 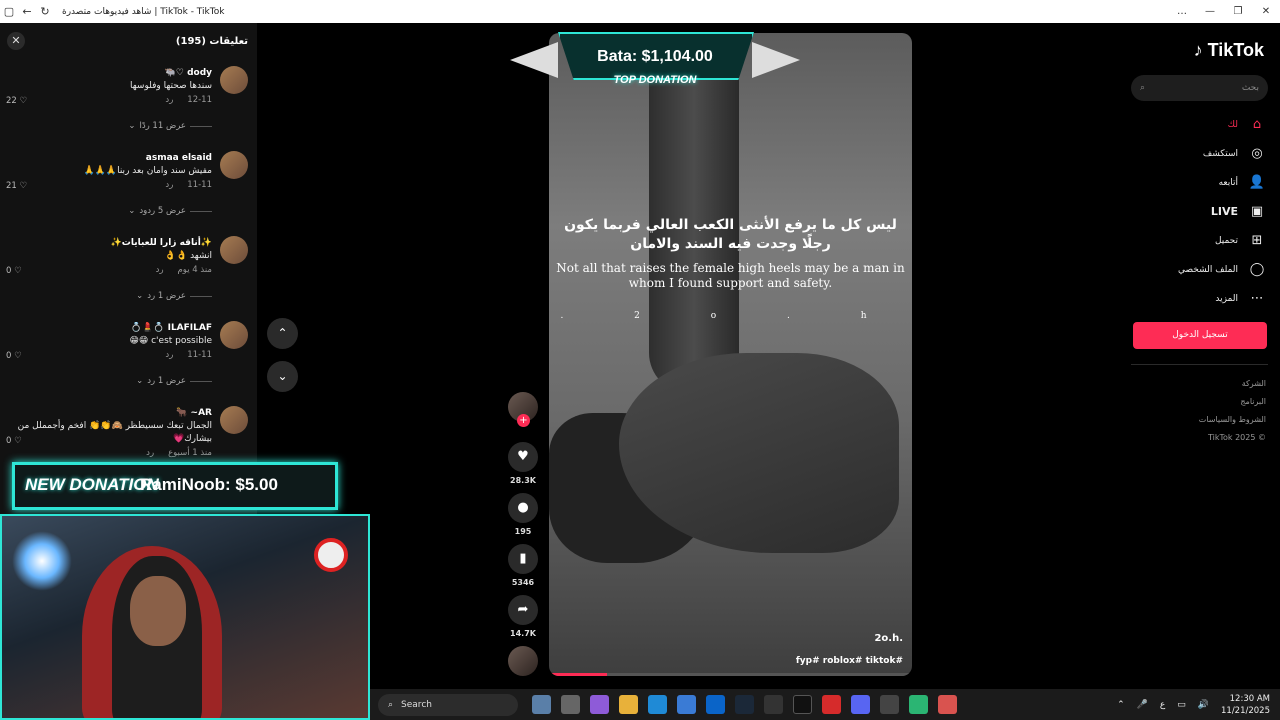 What do you see at coordinates (730, 674) in the screenshot?
I see `video-progress-bar` at bounding box center [730, 674].